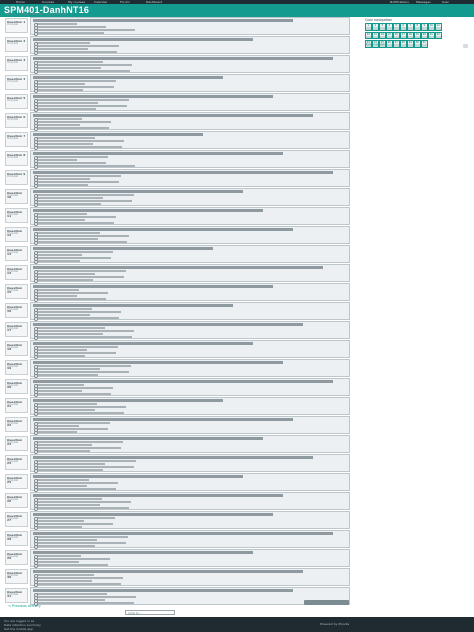 The width and height of the screenshot is (474, 632). What do you see at coordinates (382, 27) in the screenshot?
I see `quiz-nav-button: 3` at bounding box center [382, 27].